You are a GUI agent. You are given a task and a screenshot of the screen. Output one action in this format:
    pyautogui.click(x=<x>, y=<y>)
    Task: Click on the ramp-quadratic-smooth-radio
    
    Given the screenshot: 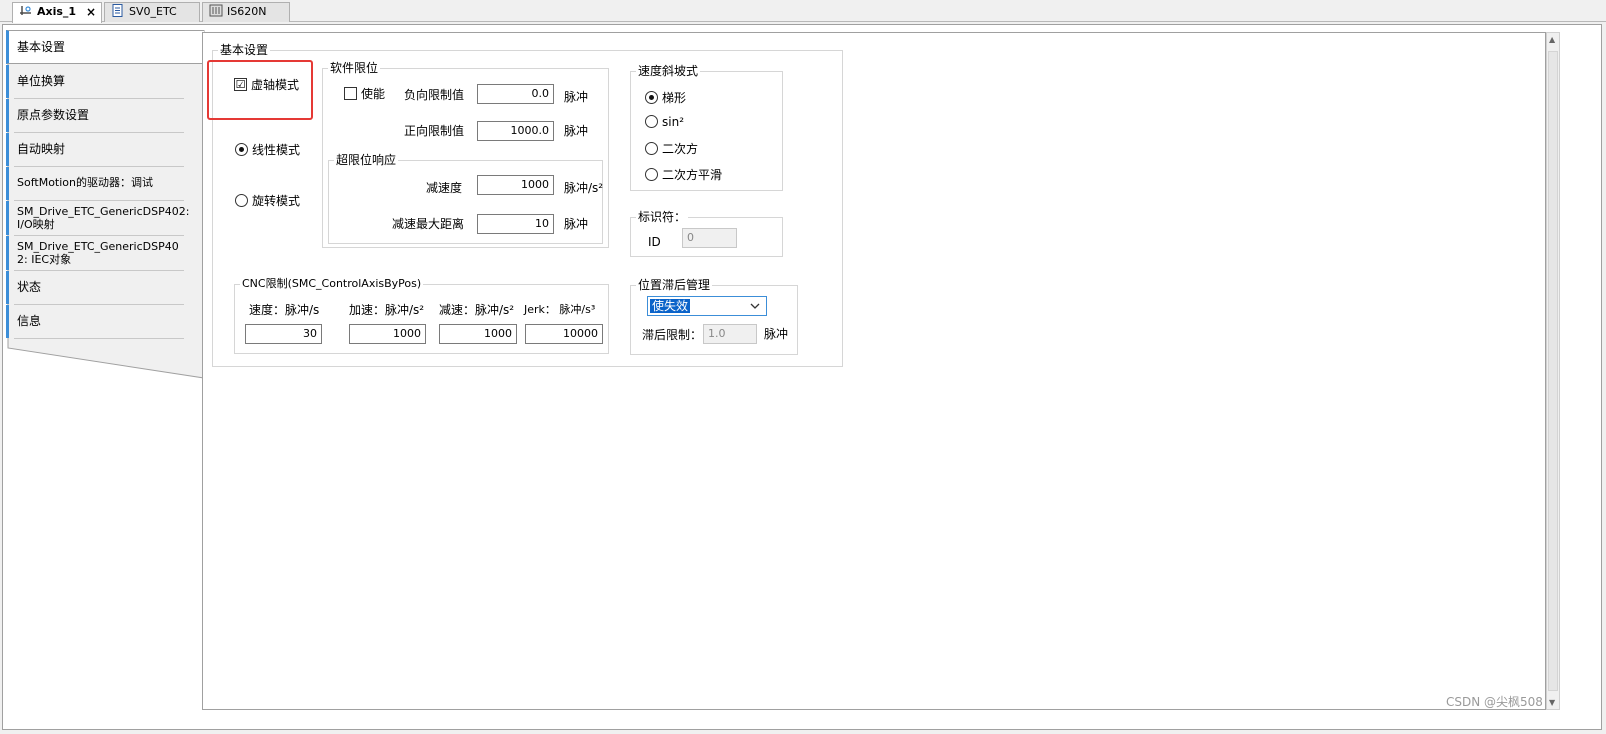 What is the action you would take?
    pyautogui.click(x=651, y=174)
    